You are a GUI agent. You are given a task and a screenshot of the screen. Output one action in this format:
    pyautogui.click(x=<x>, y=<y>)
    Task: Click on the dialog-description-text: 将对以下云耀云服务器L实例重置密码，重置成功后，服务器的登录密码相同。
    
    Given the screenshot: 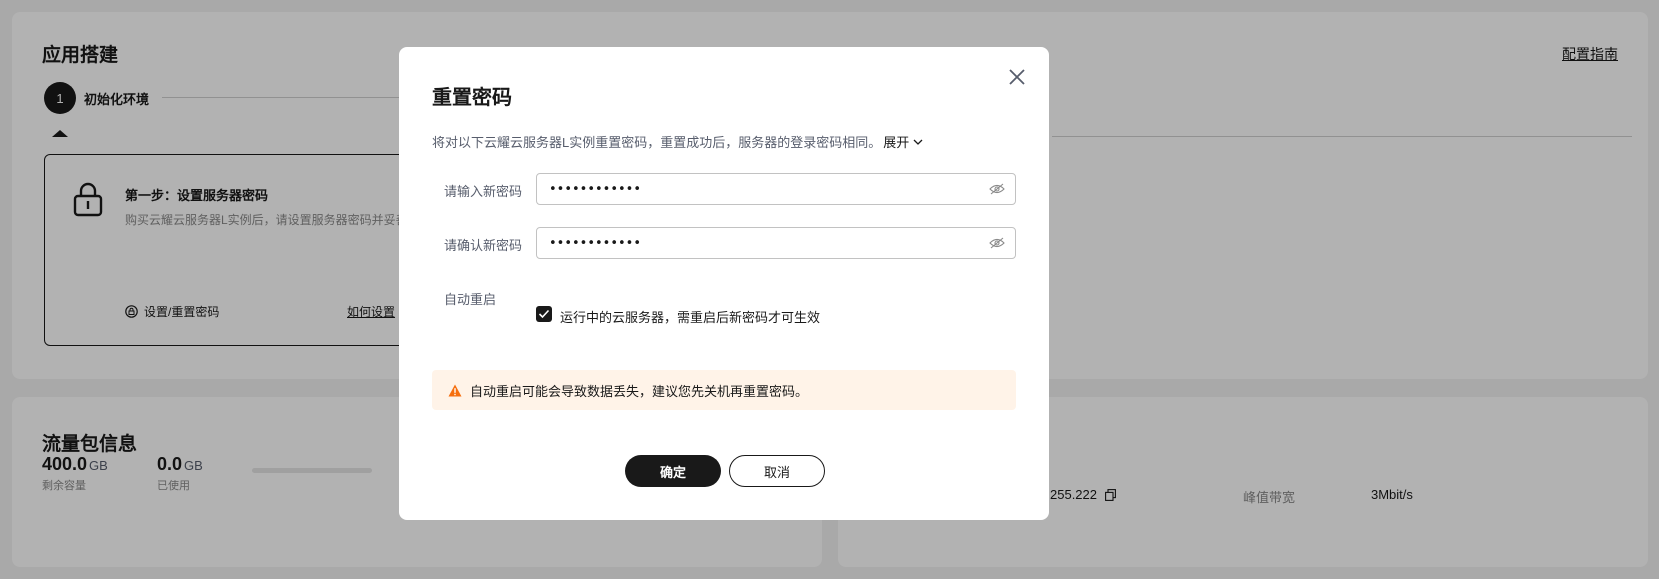 What is the action you would take?
    pyautogui.click(x=657, y=142)
    